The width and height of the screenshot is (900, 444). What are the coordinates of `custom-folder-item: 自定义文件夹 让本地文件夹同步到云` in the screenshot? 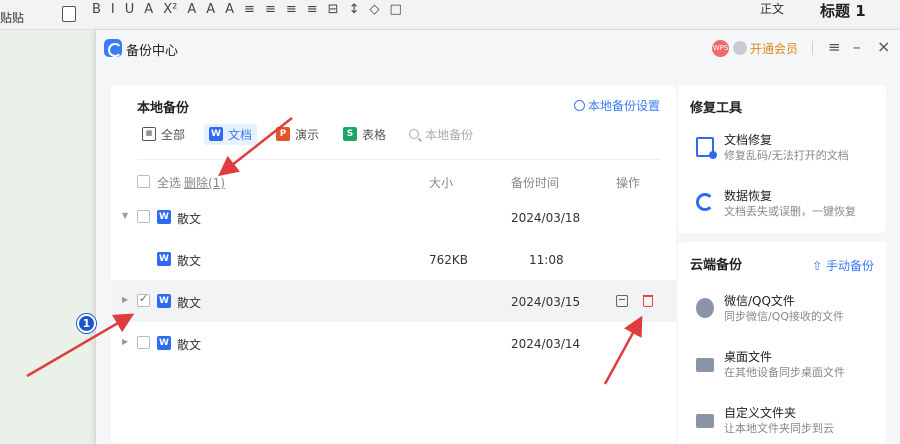 It's located at (785, 422).